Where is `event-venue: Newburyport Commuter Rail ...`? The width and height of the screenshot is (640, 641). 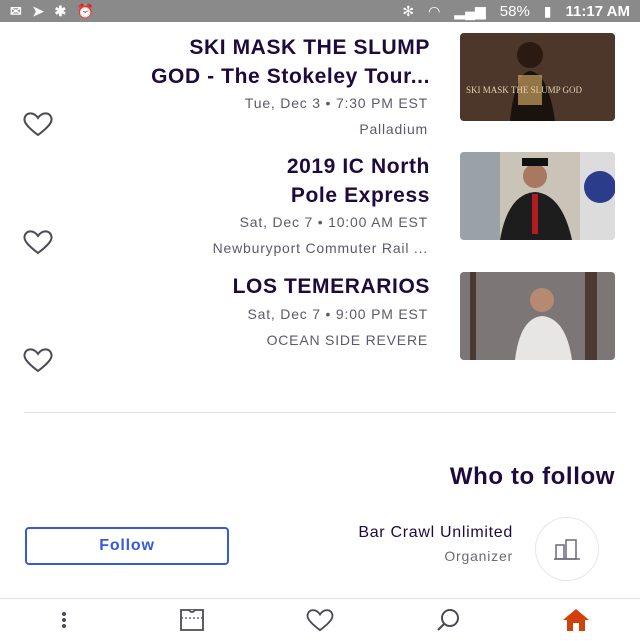 event-venue: Newburyport Commuter Rail ... is located at coordinates (320, 248).